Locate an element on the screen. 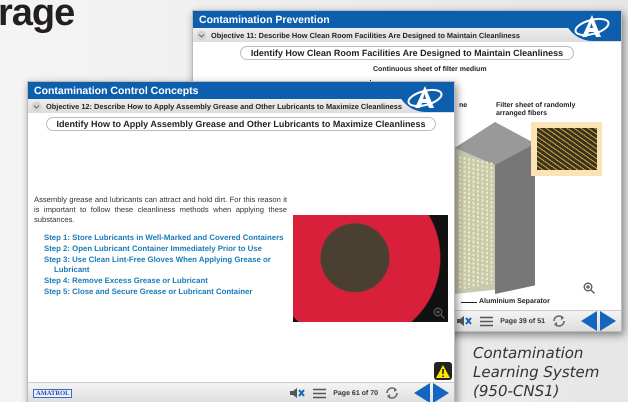 The image size is (628, 402). fiber-photo-placeholder is located at coordinates (566, 149).